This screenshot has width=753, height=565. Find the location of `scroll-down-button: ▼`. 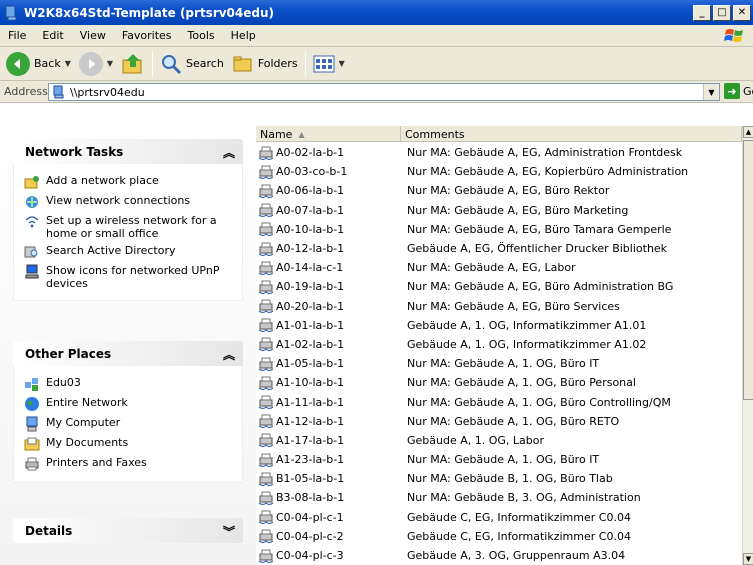

scroll-down-button: ▼ is located at coordinates (748, 559).